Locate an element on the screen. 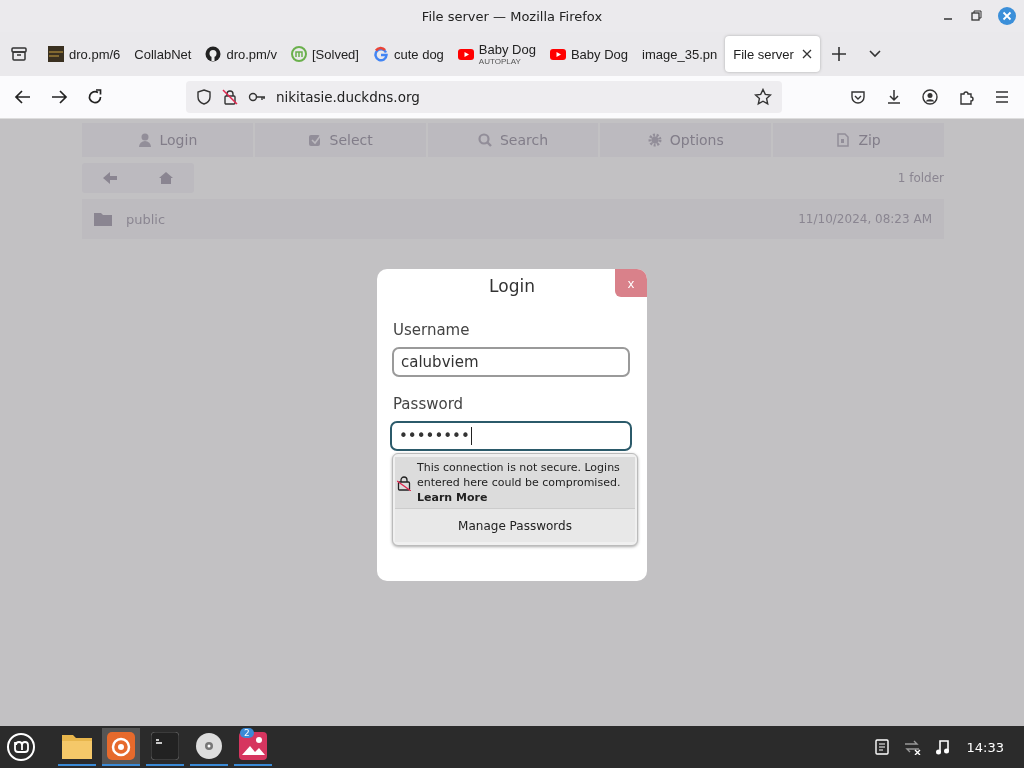 The height and width of the screenshot is (768, 1024). search-icon is located at coordinates (484, 140).